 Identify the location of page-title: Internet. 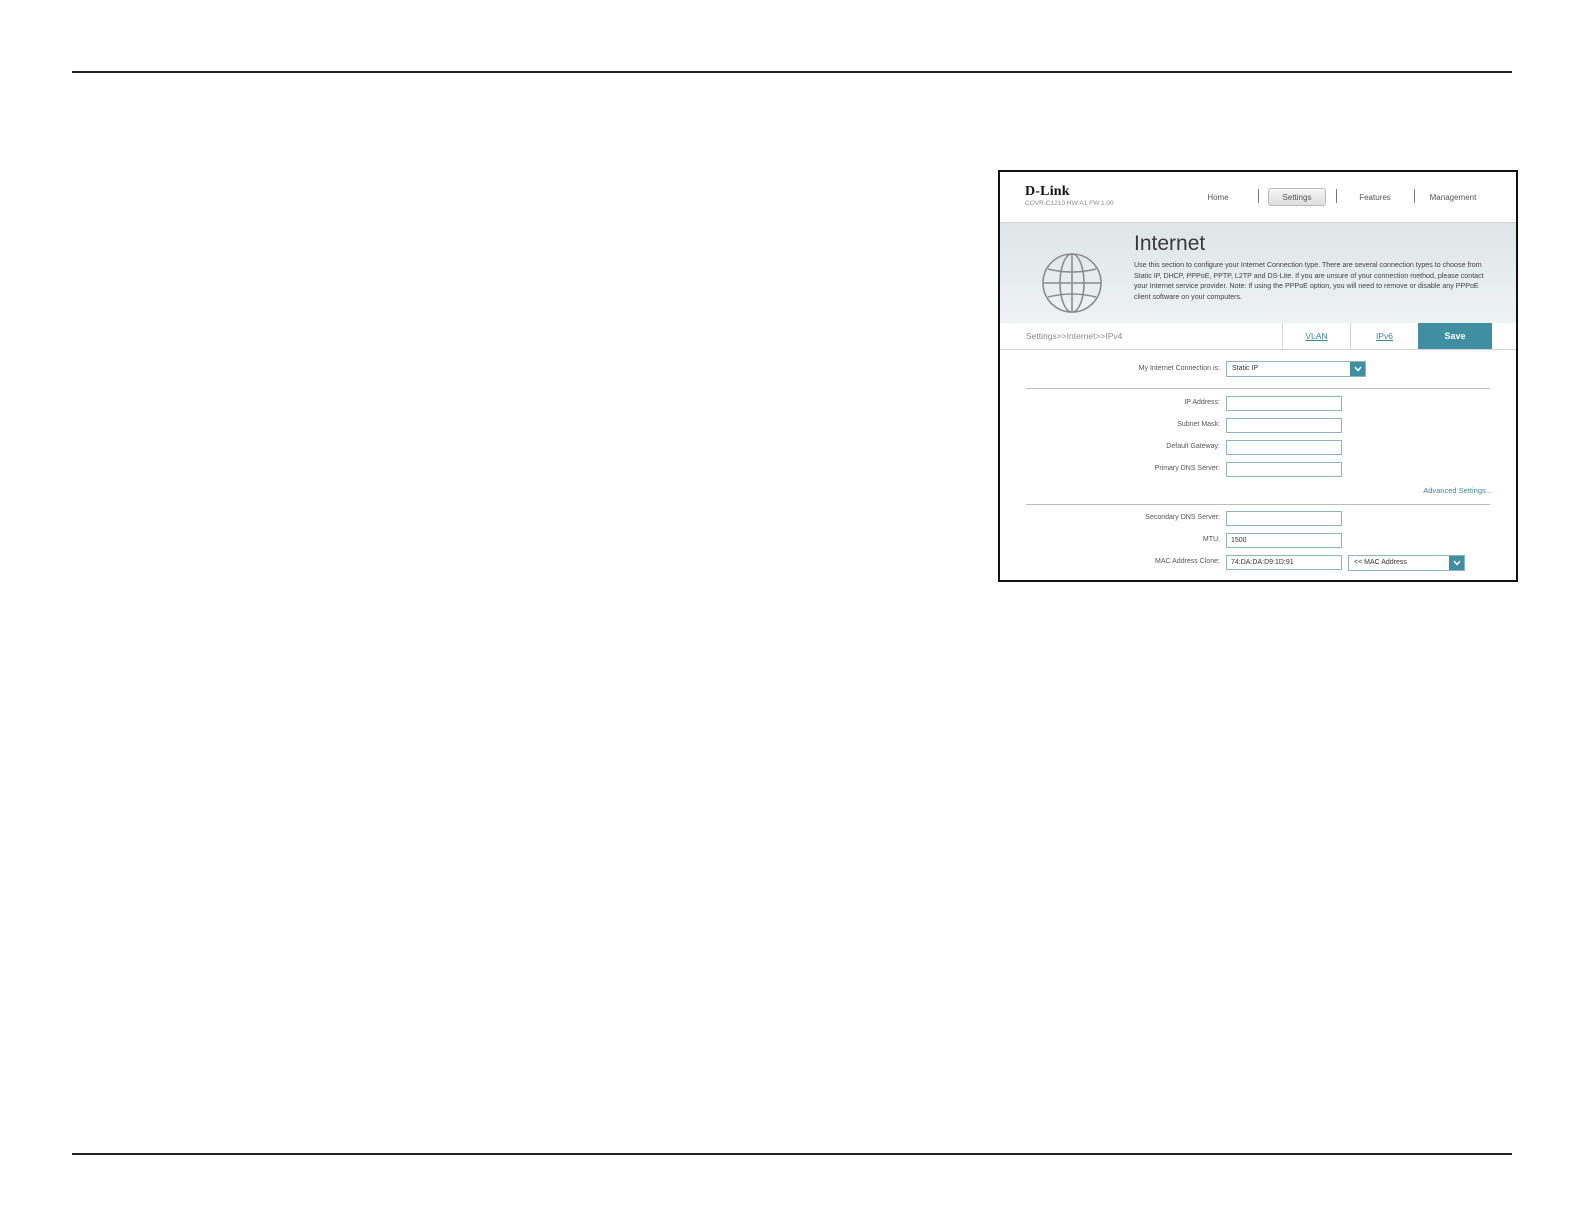
(1170, 243).